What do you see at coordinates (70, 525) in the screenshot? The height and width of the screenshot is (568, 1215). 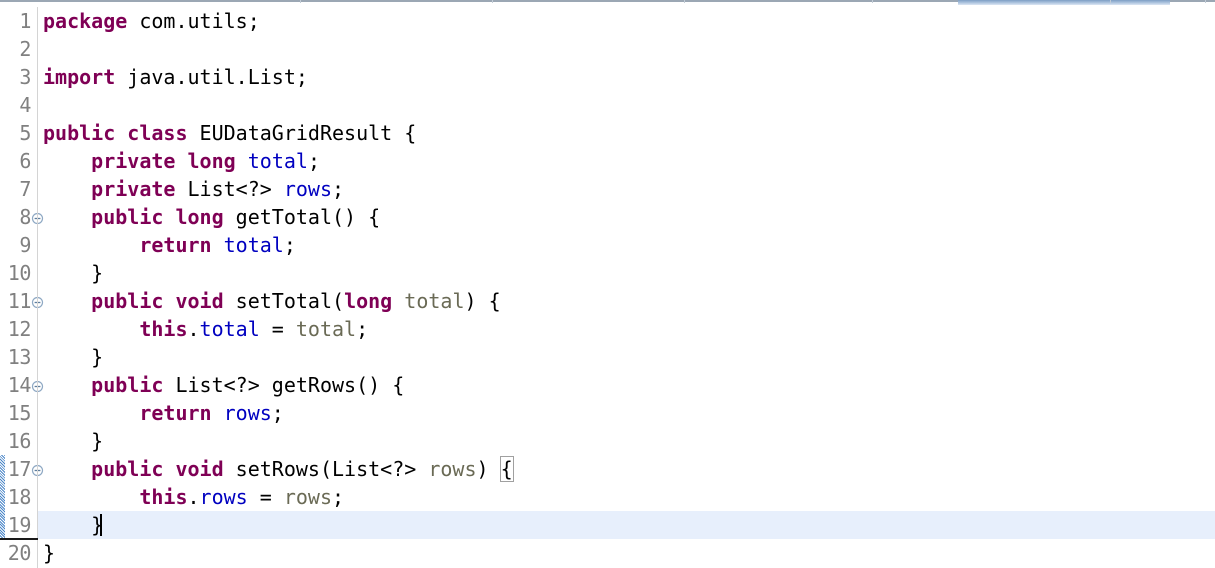 I see `code-line-19: }` at bounding box center [70, 525].